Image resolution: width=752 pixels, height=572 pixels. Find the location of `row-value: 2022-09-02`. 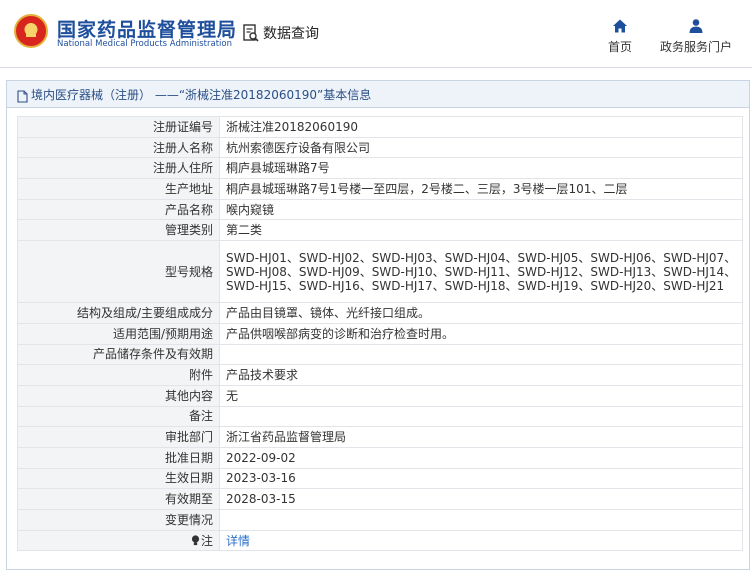

row-value: 2022-09-02 is located at coordinates (481, 457).